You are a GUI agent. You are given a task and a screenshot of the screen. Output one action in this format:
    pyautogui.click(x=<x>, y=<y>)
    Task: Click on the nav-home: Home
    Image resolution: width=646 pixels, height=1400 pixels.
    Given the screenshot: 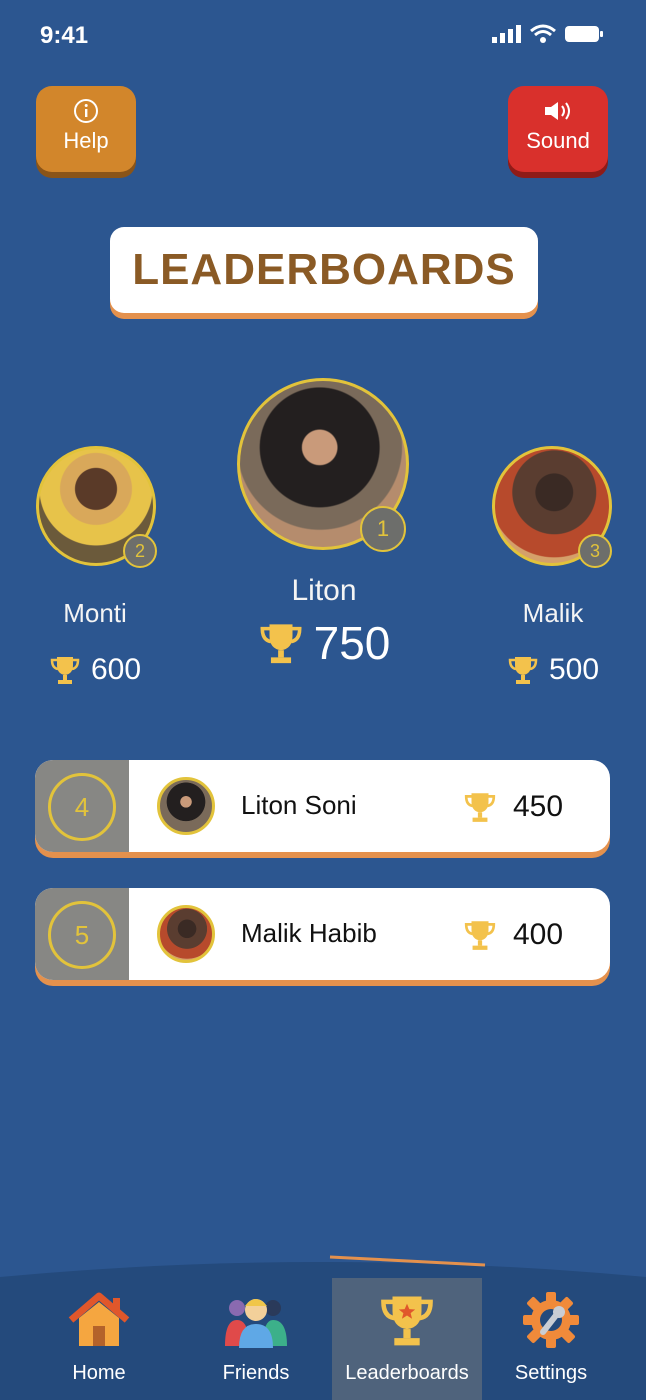 What is the action you would take?
    pyautogui.click(x=99, y=1339)
    